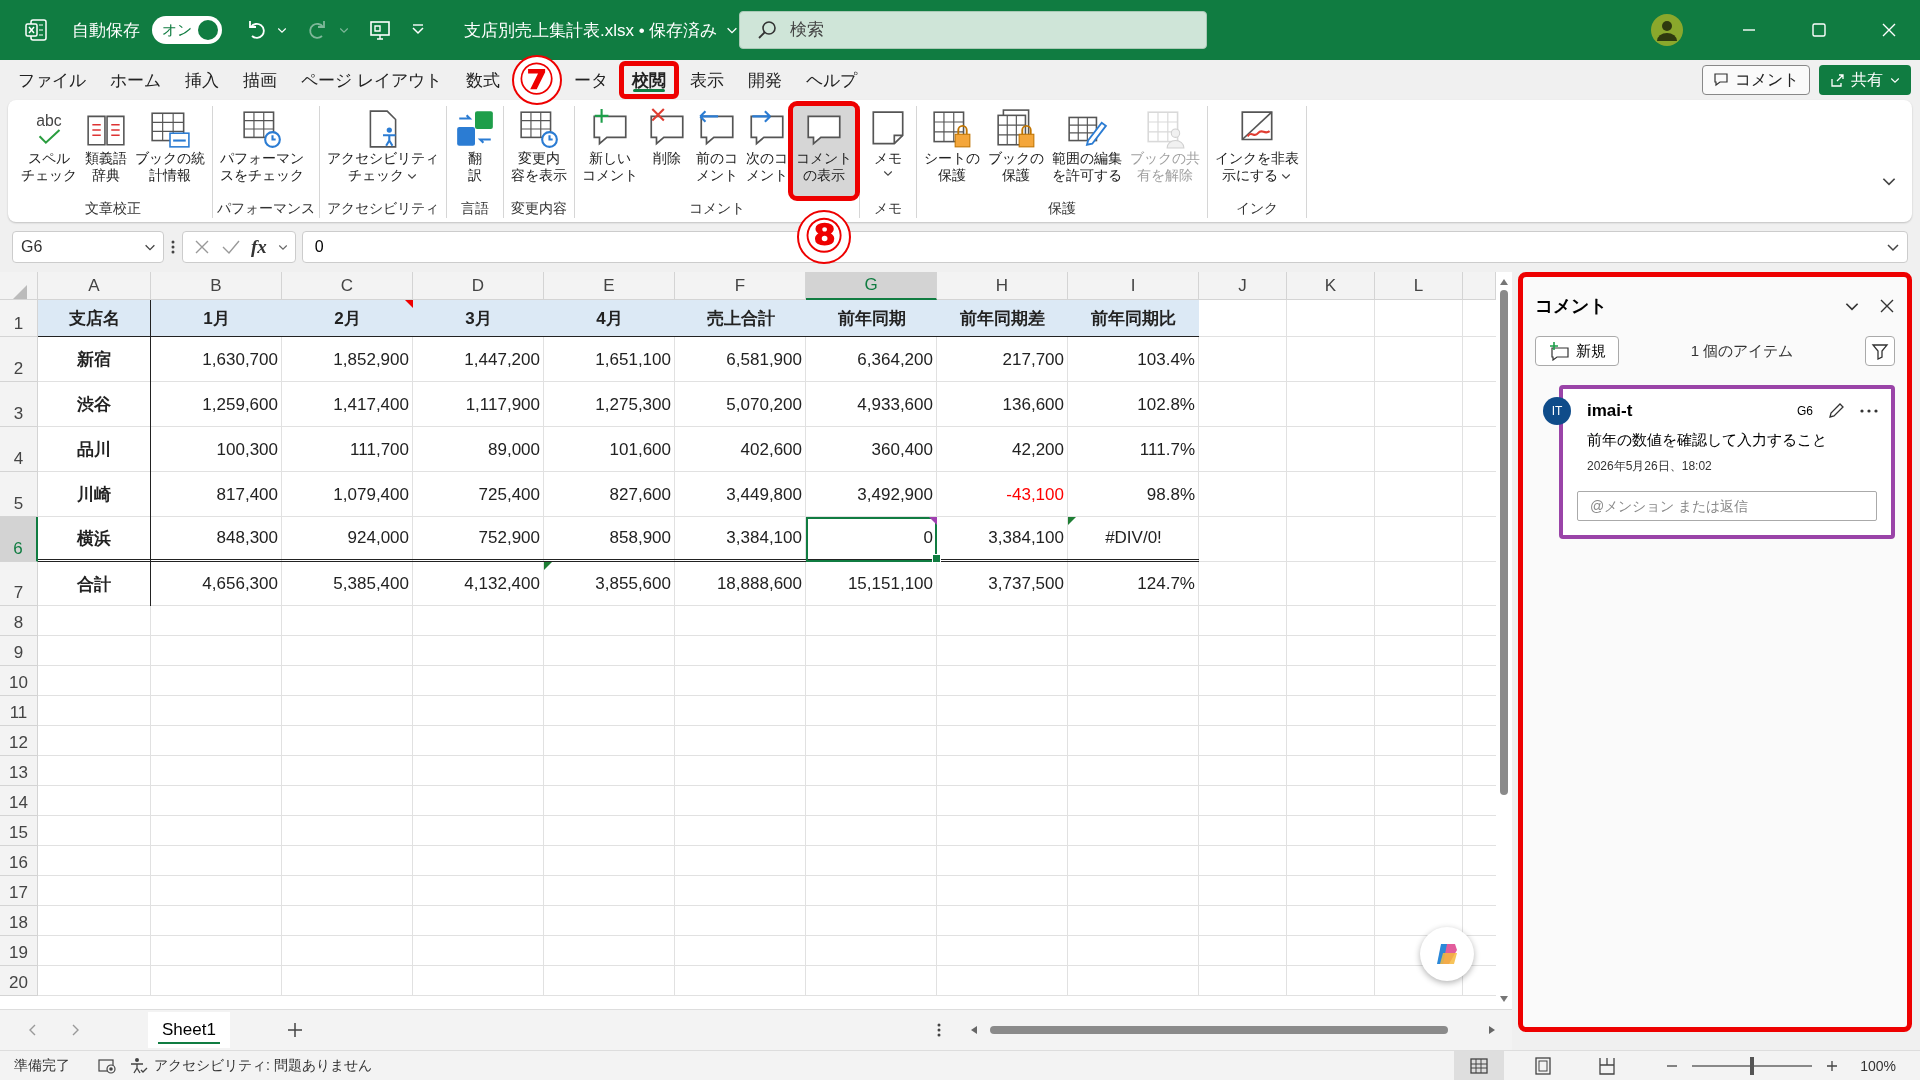  What do you see at coordinates (482, 80) in the screenshot?
I see `ribbon-tab: 数式` at bounding box center [482, 80].